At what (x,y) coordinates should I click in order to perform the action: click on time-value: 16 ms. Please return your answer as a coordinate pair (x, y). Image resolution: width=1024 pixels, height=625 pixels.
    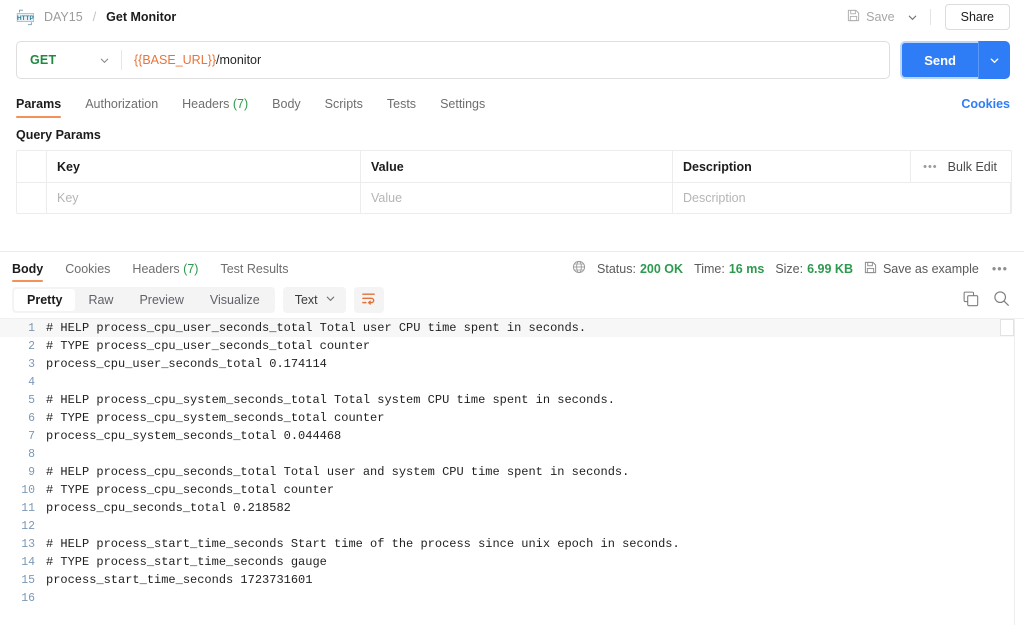
    Looking at the image, I should click on (746, 268).